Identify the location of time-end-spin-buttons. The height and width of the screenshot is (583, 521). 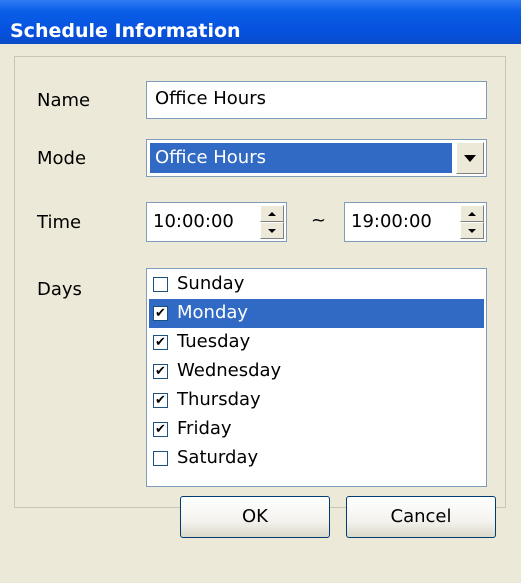
(472, 222).